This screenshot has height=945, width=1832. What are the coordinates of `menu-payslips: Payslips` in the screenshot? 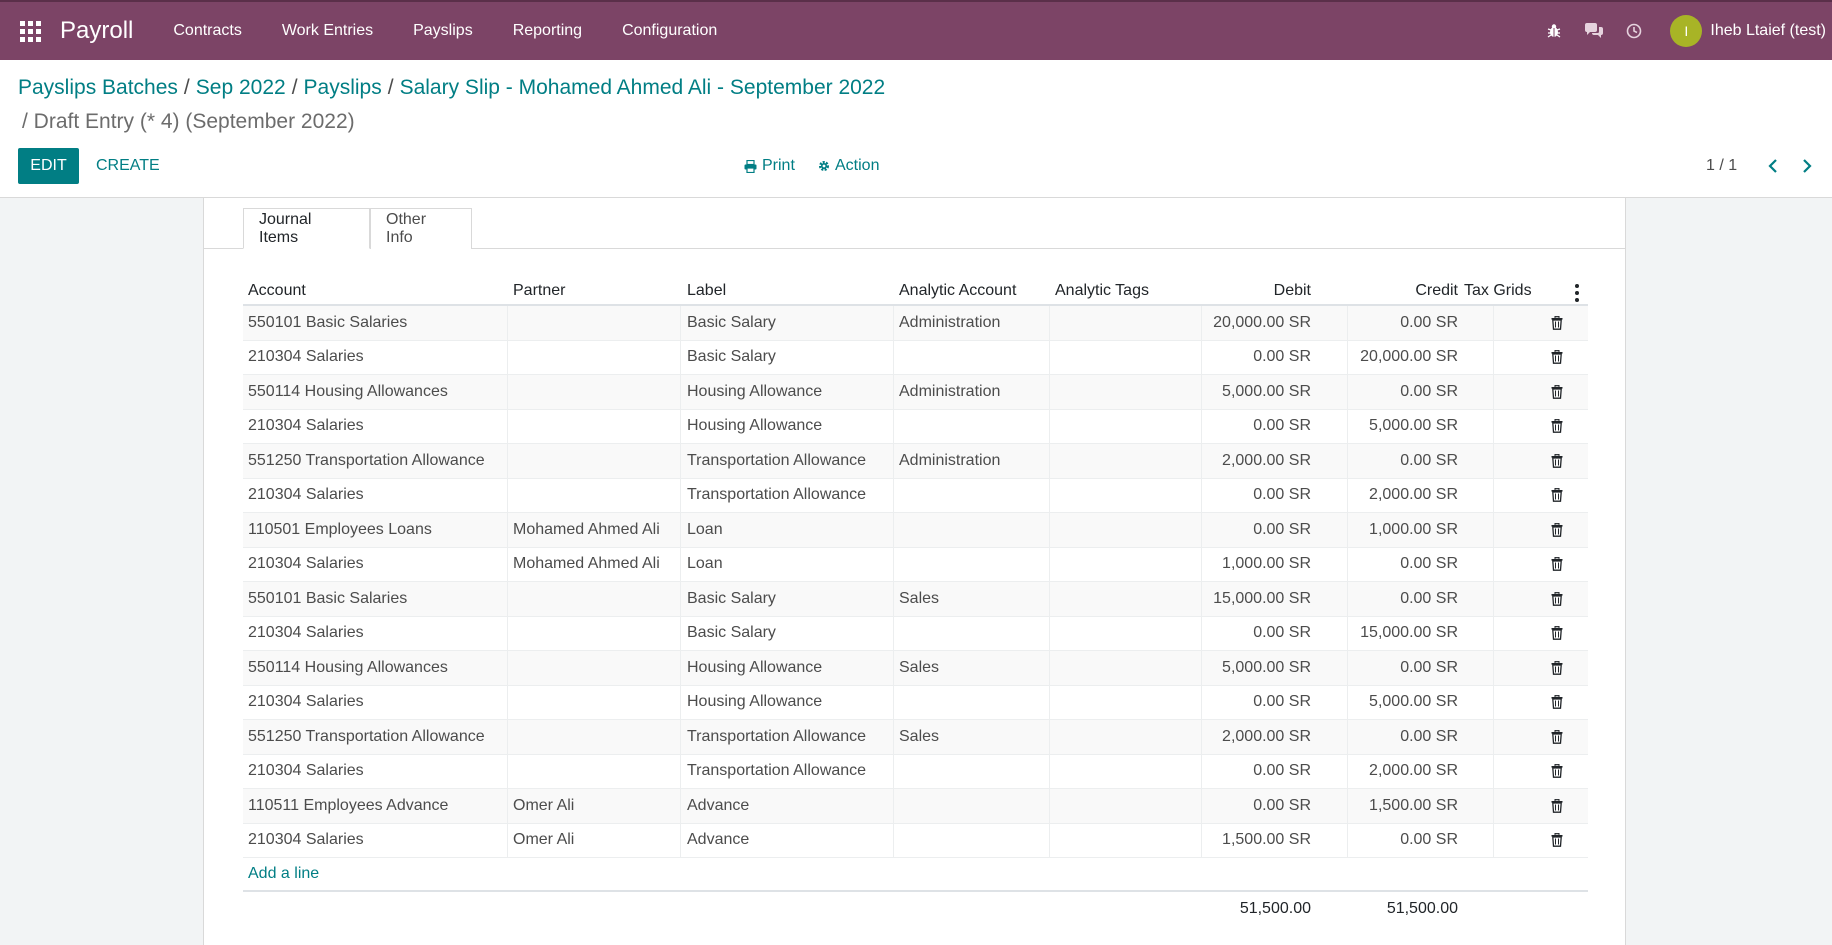 It's located at (443, 31).